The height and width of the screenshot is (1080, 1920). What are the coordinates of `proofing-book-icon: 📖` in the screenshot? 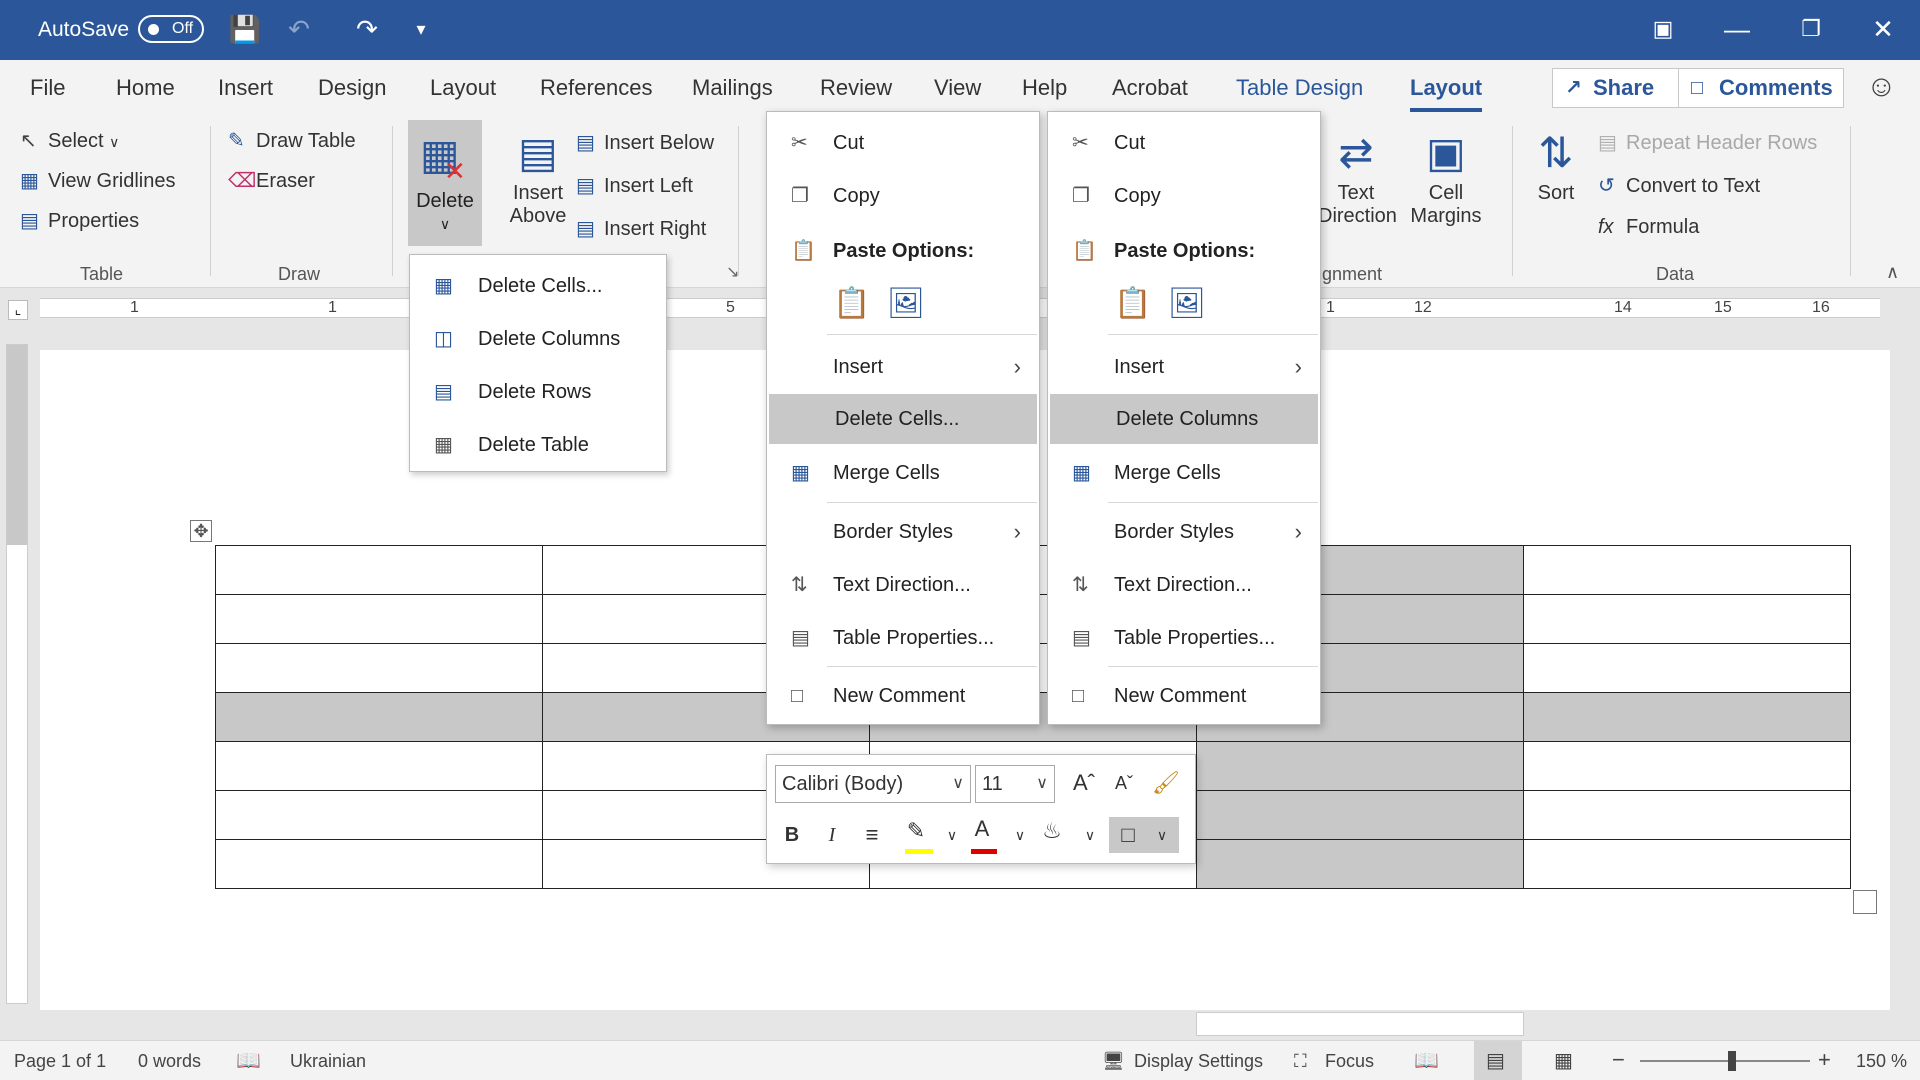 It's located at (248, 1060).